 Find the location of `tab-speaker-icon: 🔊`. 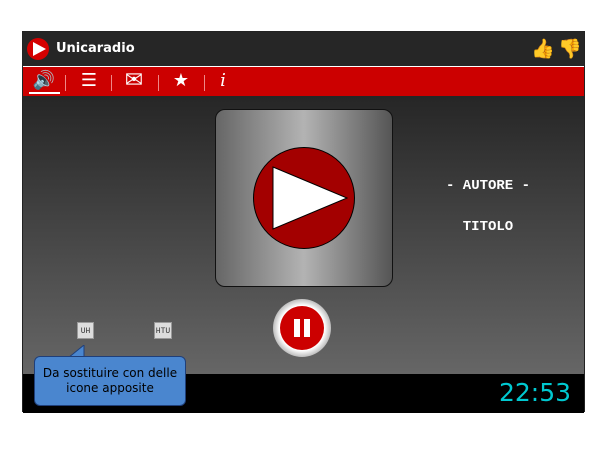

tab-speaker-icon: 🔊 is located at coordinates (44, 81).